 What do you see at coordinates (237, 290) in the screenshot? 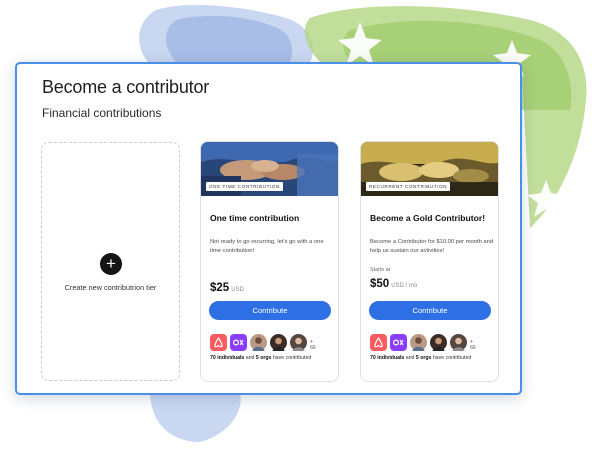
I see `price-unit: USD` at bounding box center [237, 290].